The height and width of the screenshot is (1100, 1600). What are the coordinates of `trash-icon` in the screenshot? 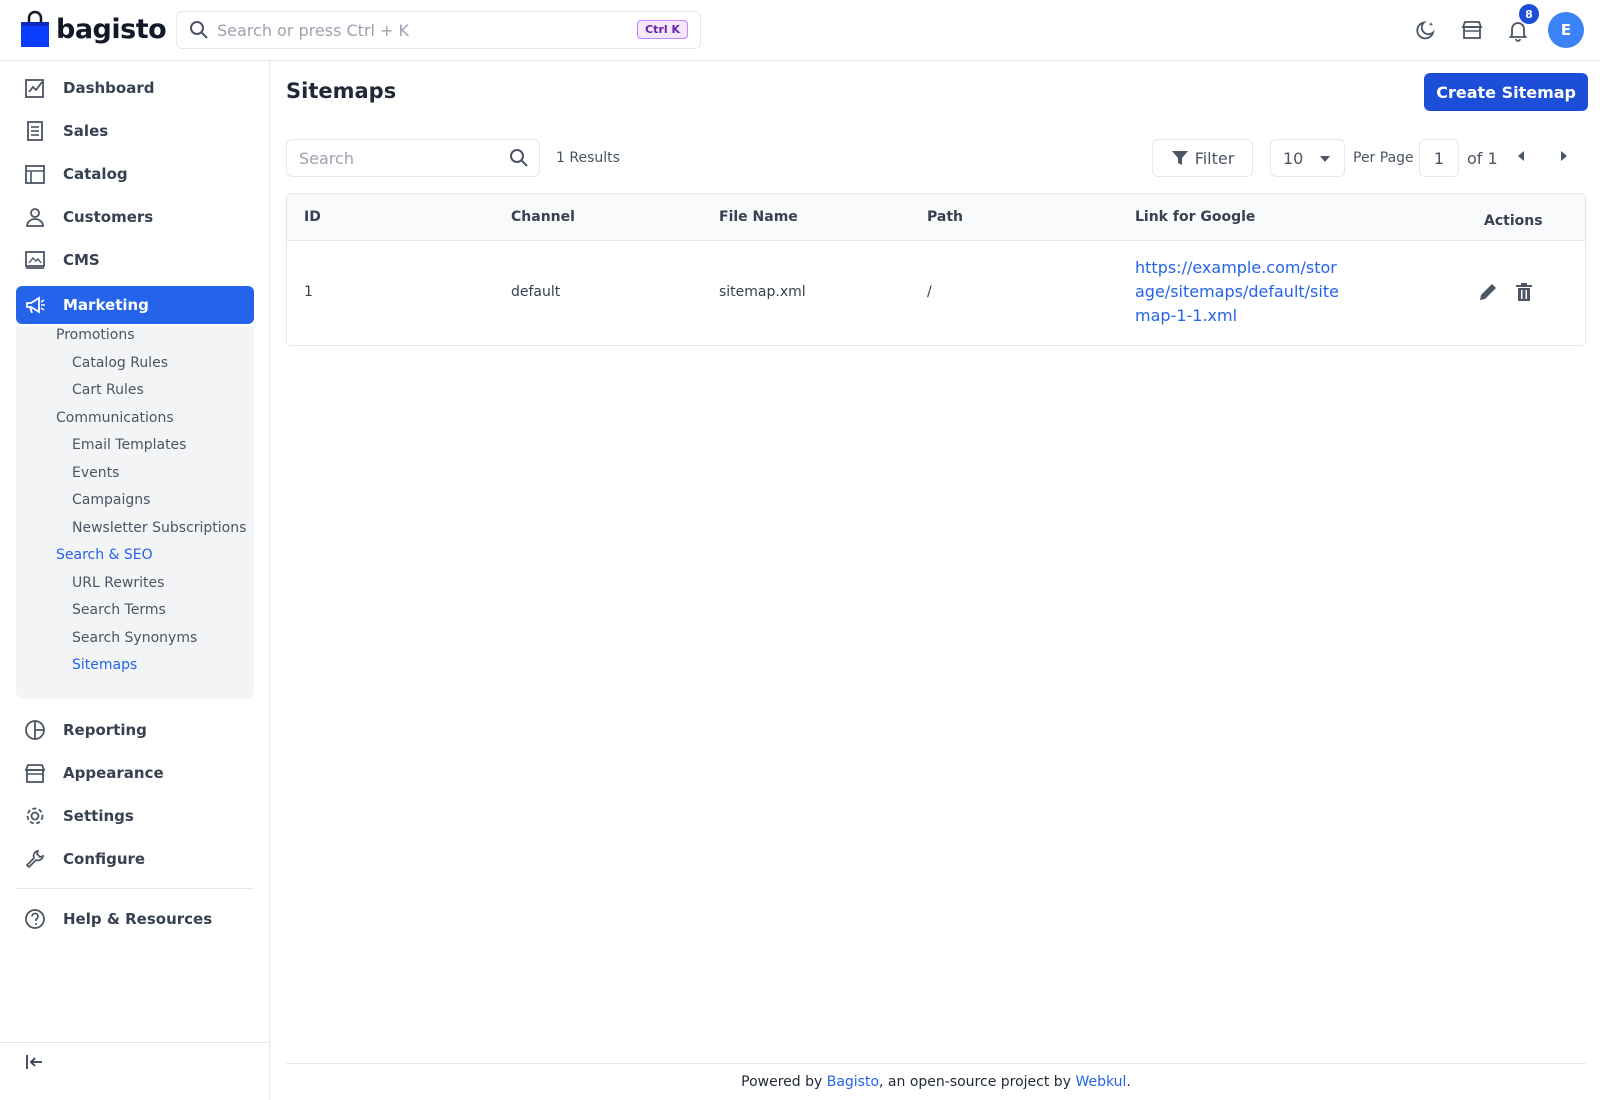 It's located at (1524, 292).